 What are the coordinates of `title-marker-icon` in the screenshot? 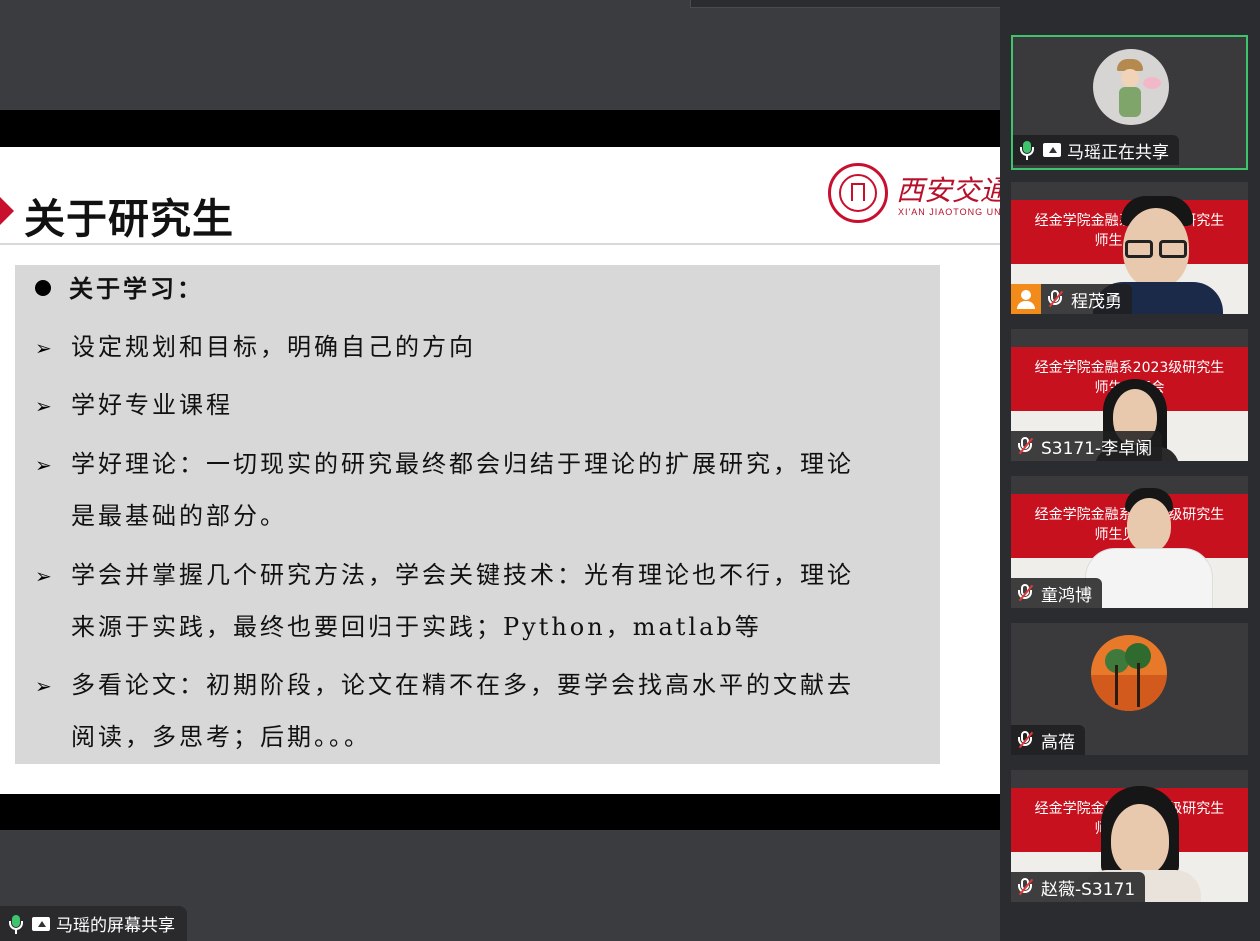 It's located at (7, 211).